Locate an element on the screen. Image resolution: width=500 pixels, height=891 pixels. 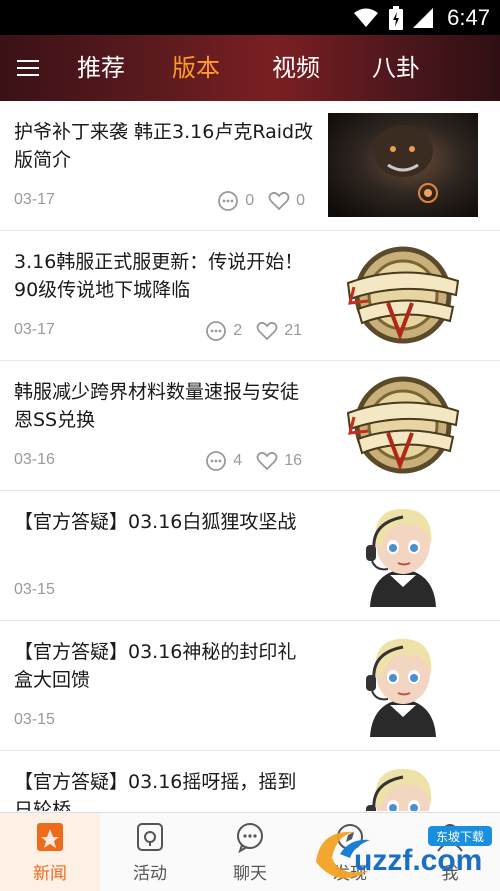
article-item: 【官方答疑】03.16摇呀摇，摇到日轮桥 is located at coordinates (250, 781).